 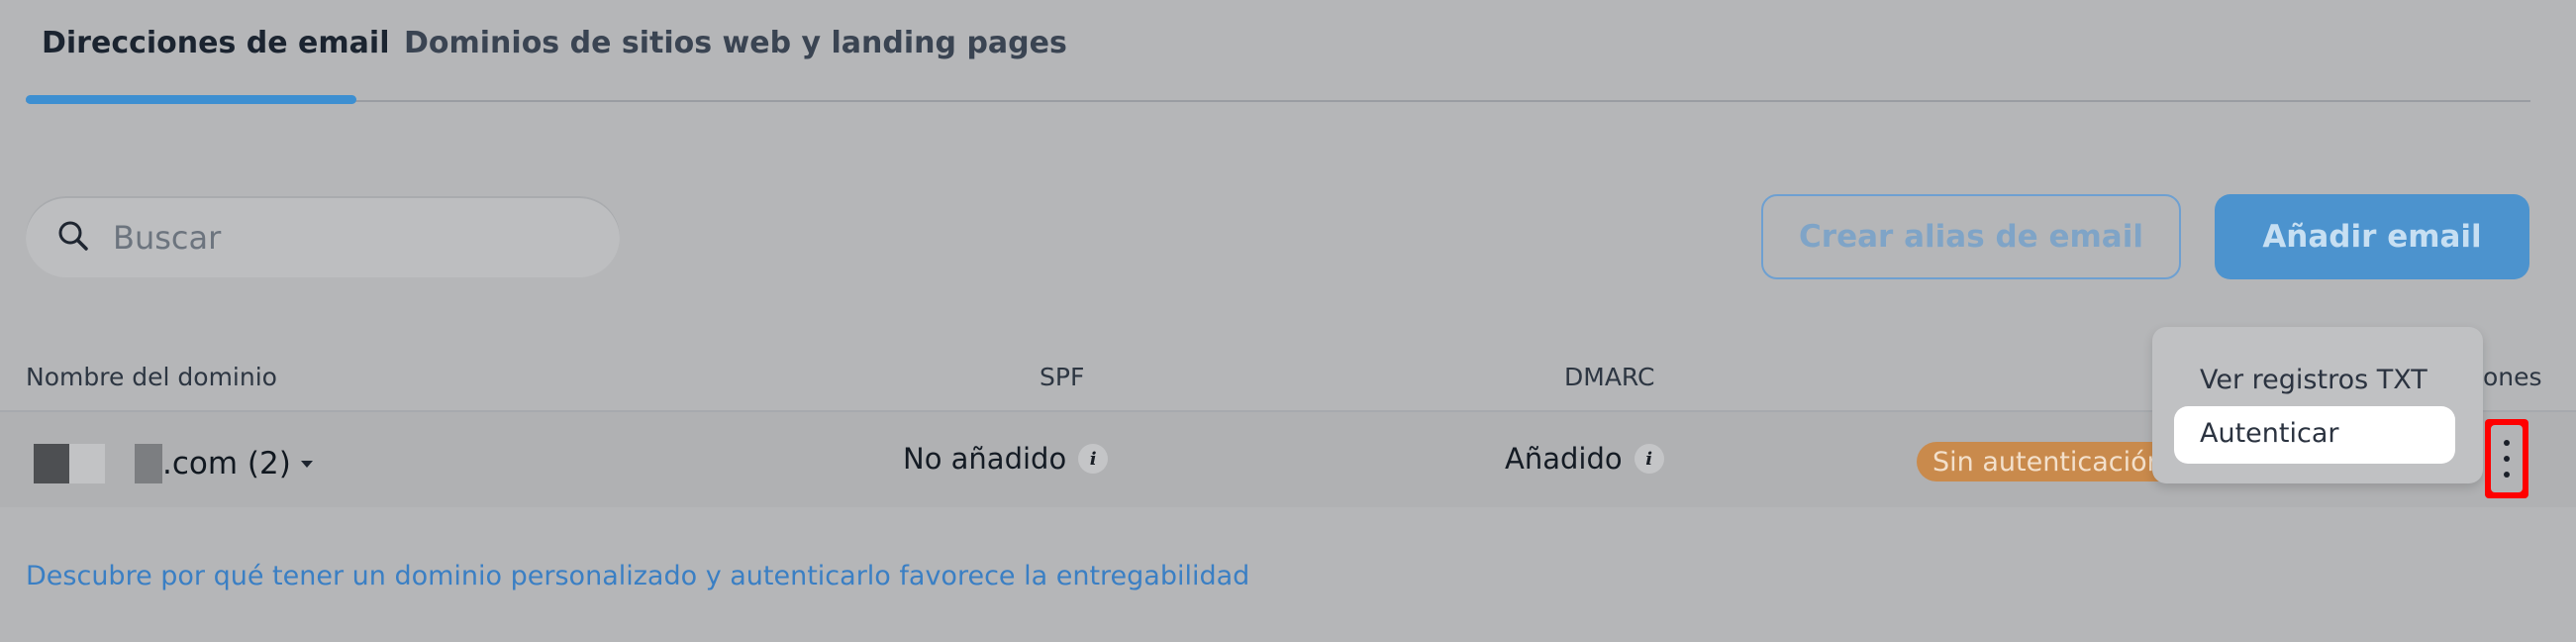 I want to click on more-vertical-icon, so click(x=2507, y=458).